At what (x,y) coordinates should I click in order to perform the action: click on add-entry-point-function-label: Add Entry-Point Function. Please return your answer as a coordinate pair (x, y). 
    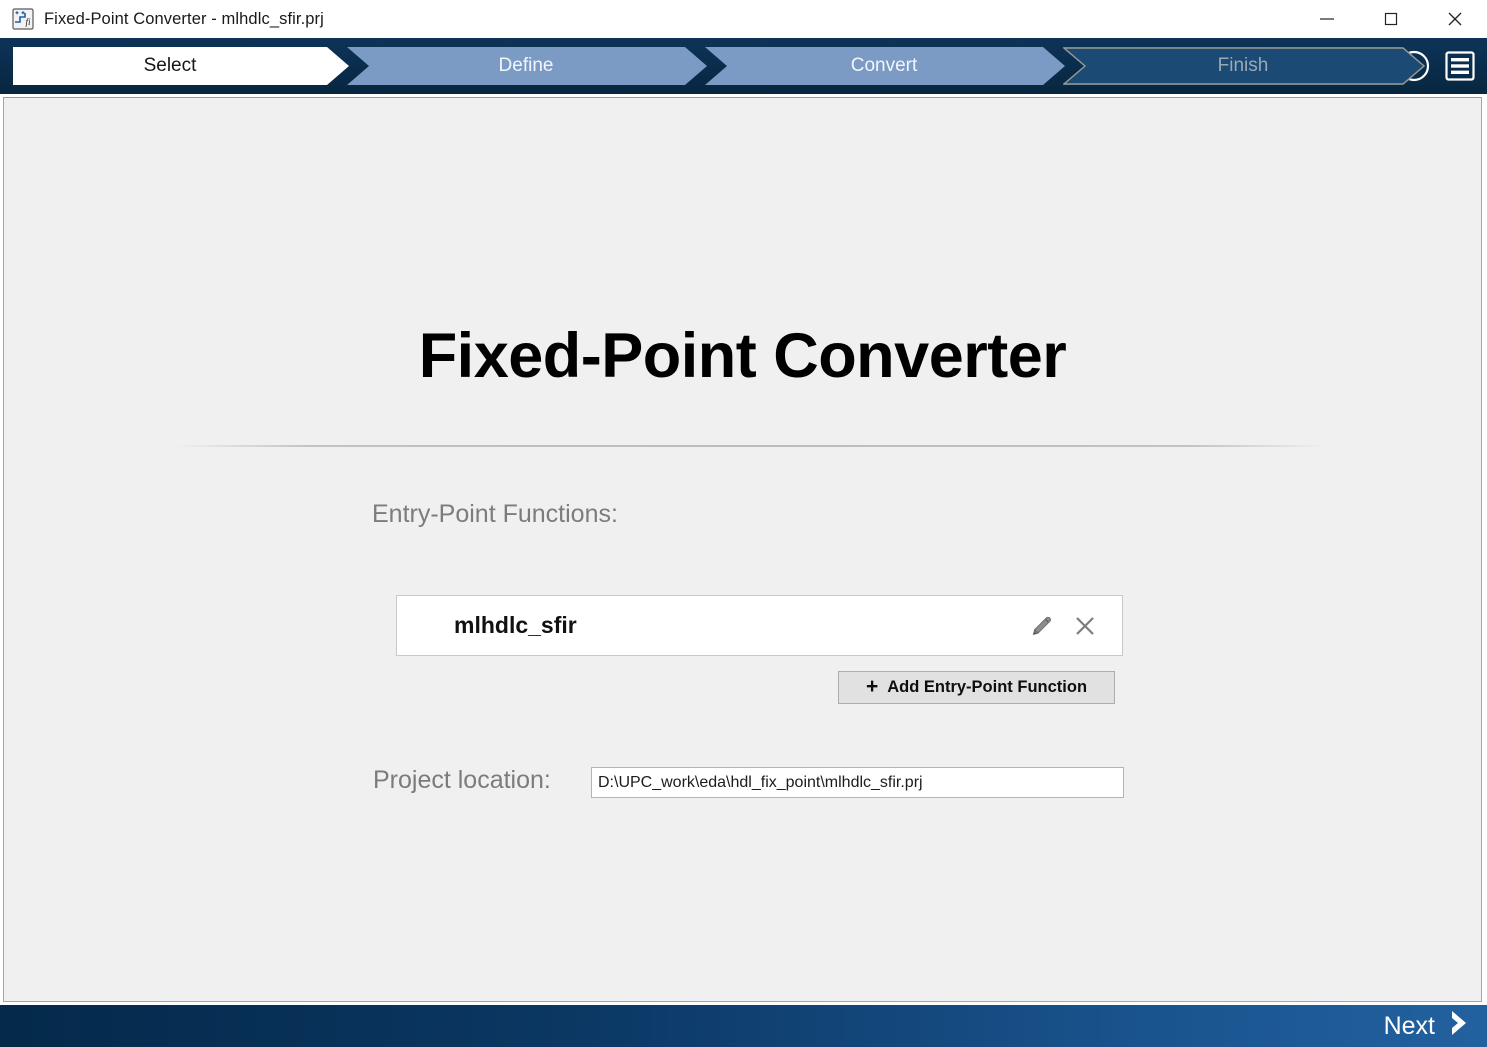
    Looking at the image, I should click on (987, 687).